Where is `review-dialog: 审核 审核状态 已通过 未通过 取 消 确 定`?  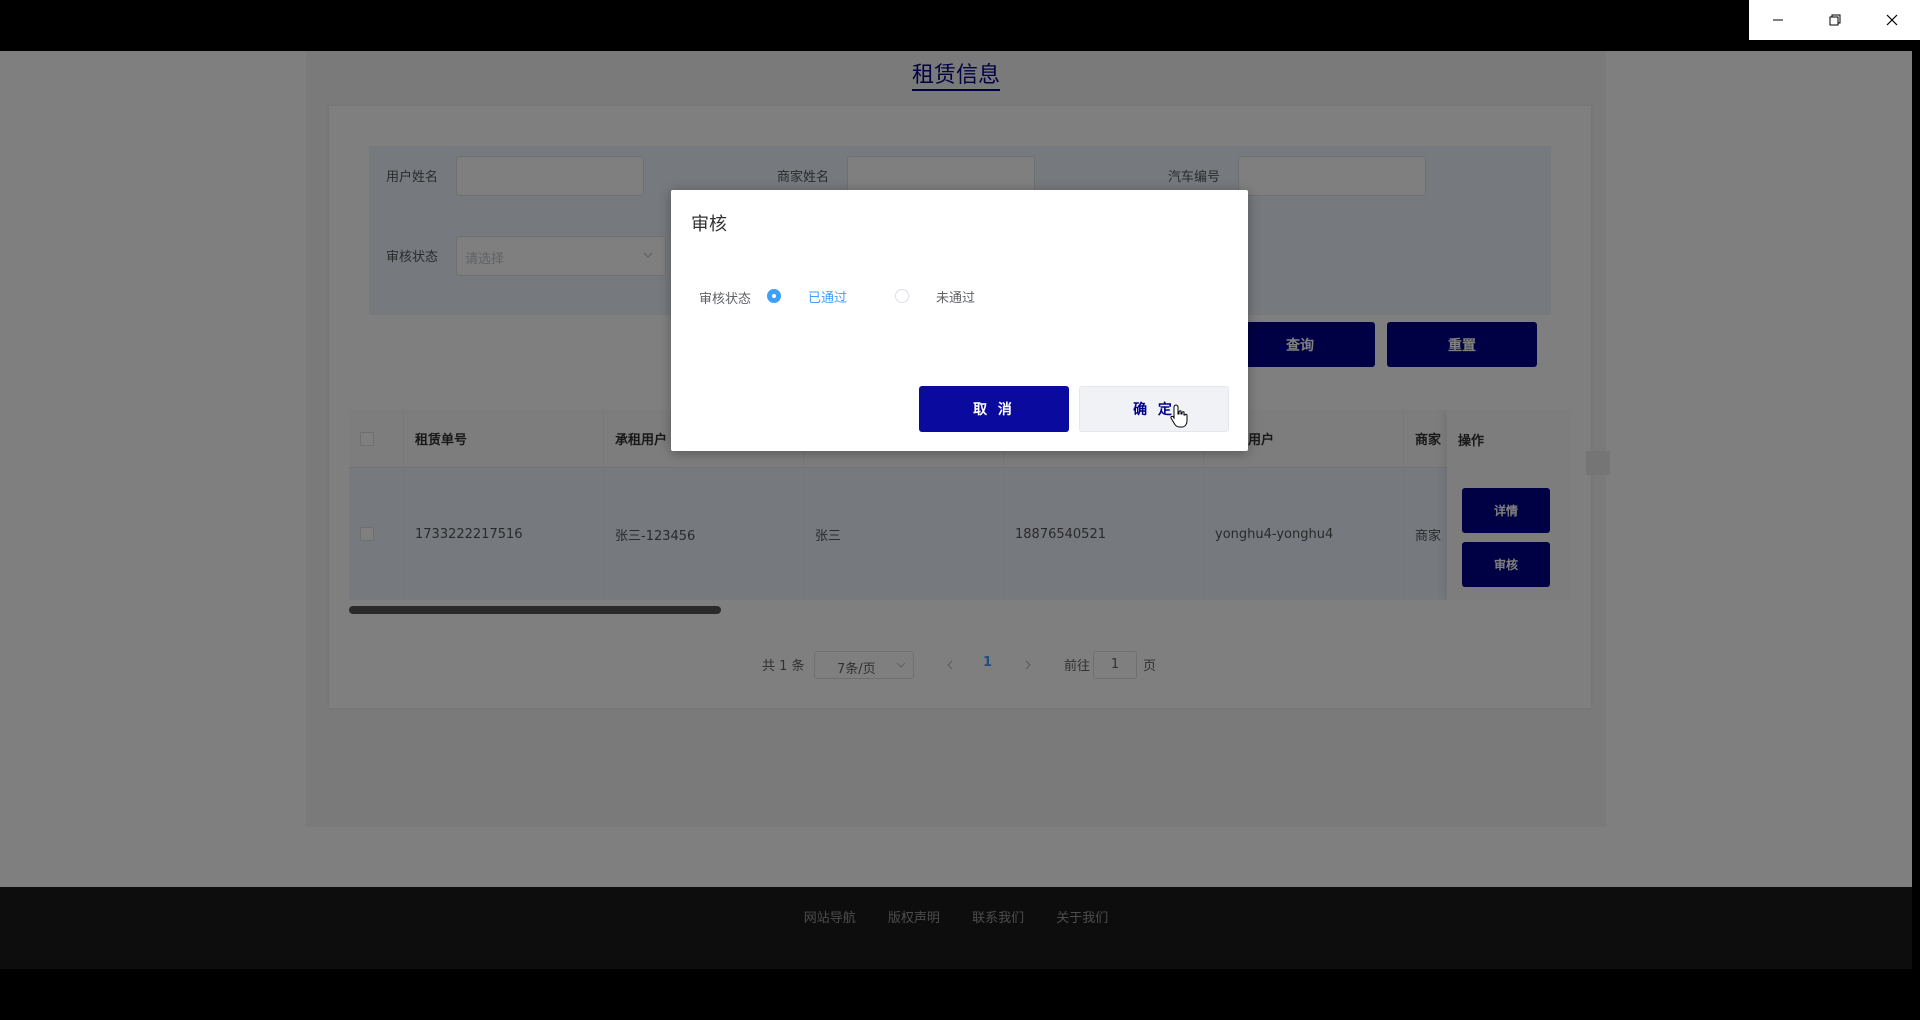 review-dialog: 审核 审核状态 已通过 未通过 取 消 确 定 is located at coordinates (959, 320).